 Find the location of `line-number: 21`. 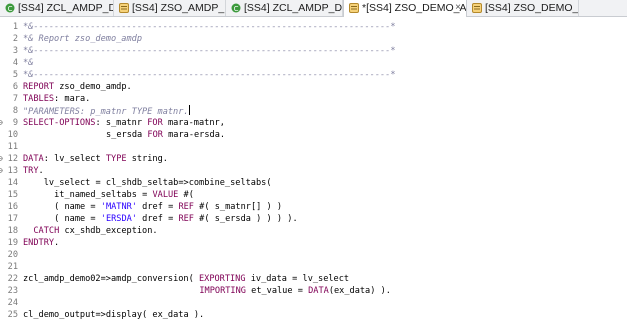

line-number: 21 is located at coordinates (12, 267).